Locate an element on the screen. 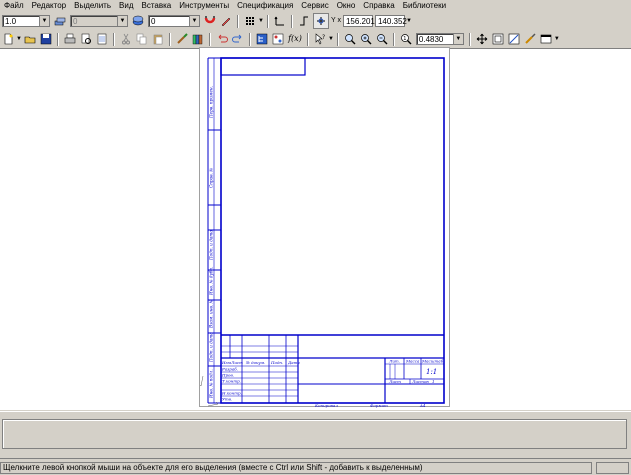 The image size is (631, 475). layer-combo: 0 ▼ is located at coordinates (99, 21).